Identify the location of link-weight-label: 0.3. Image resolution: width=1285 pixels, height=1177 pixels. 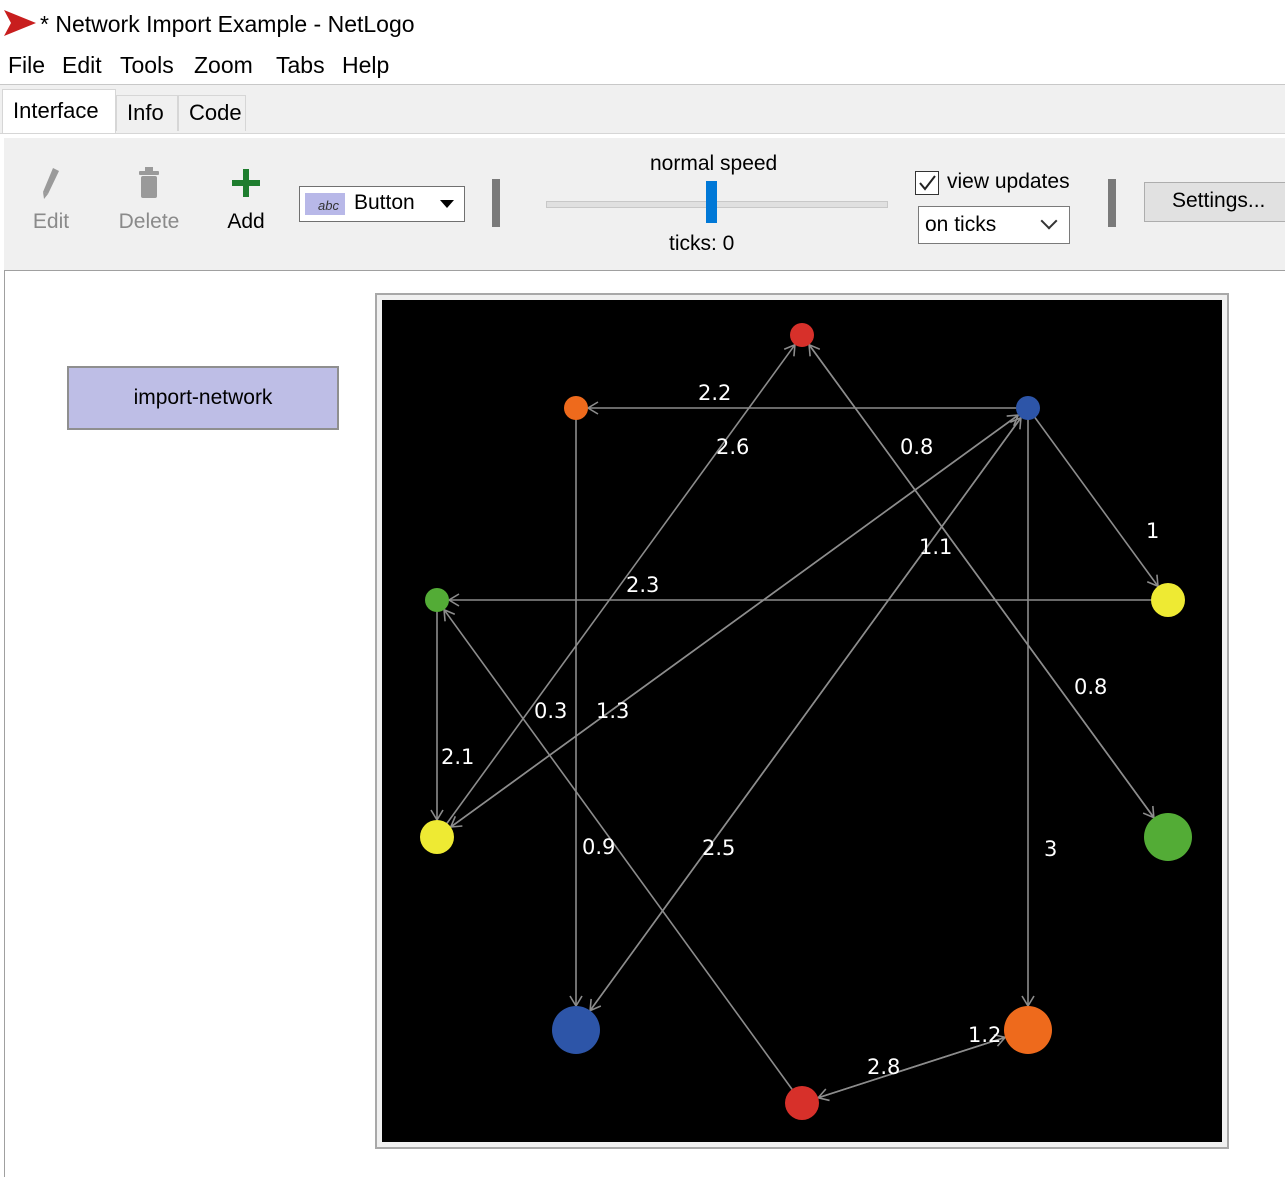
(550, 711).